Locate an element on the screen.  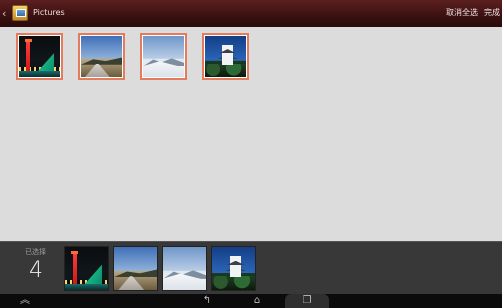
tray-thumb-mountain-road is located at coordinates (135, 268).